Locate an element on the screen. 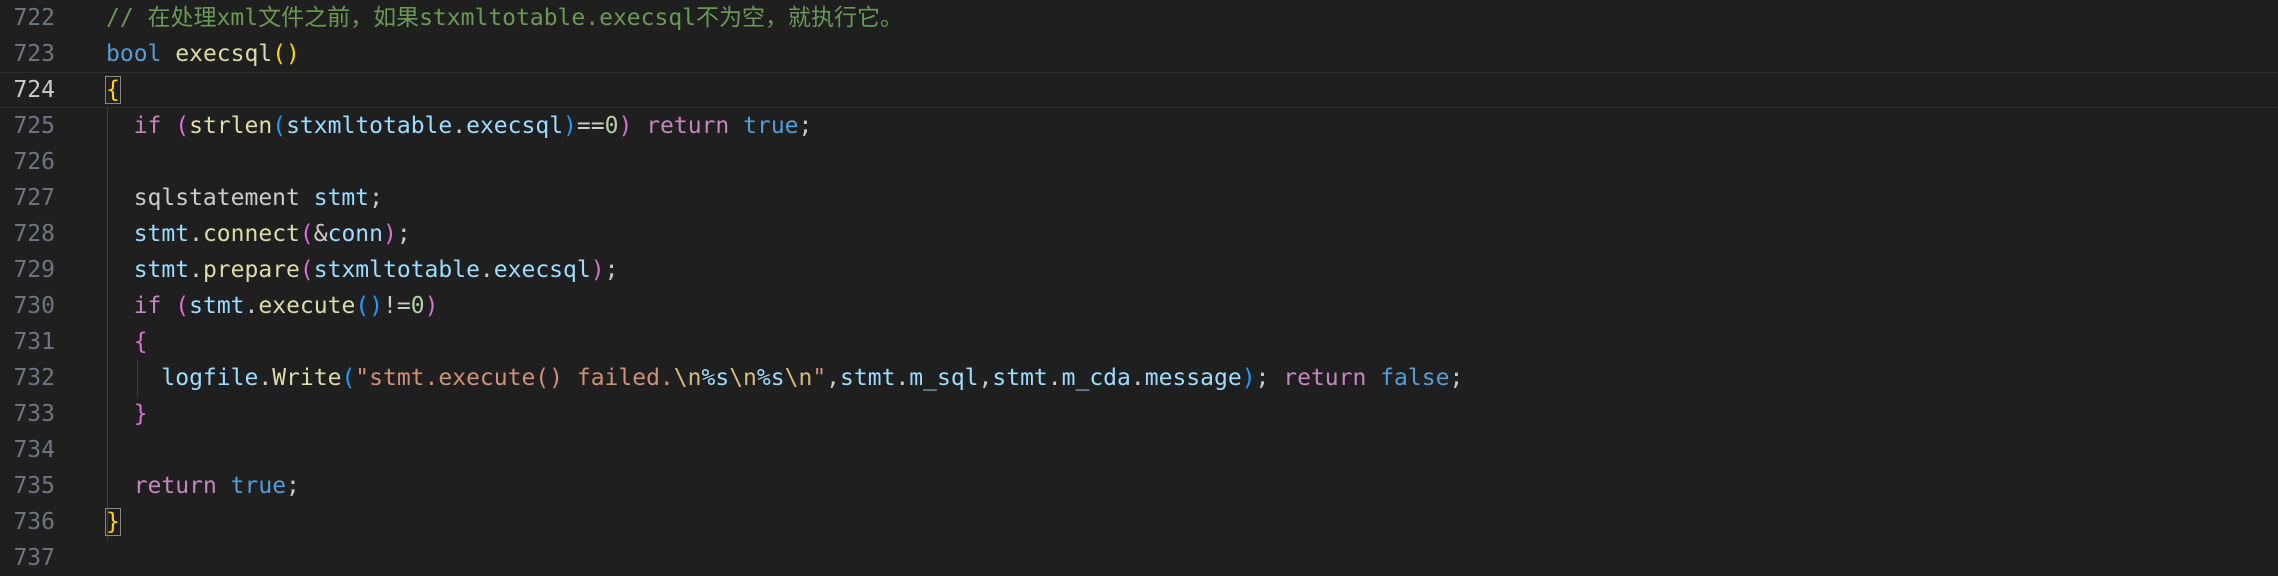  line-number: 733 is located at coordinates (27, 414).